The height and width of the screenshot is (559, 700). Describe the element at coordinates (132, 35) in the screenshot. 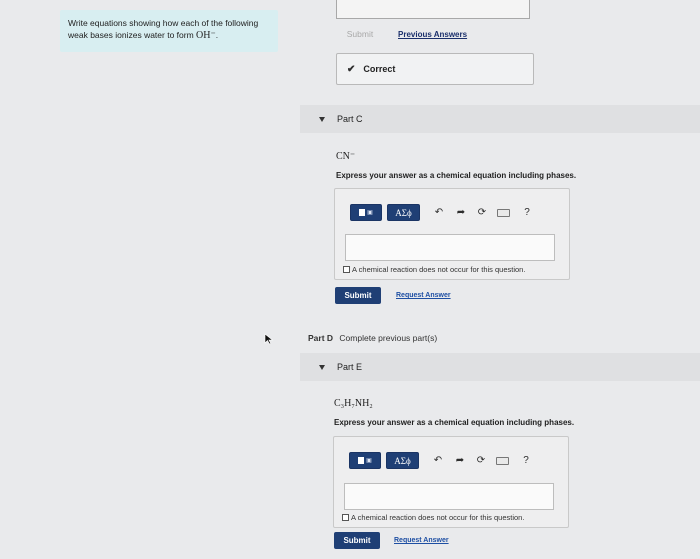

I see `prompt-line-2: weak bases ionizes water to form` at that location.